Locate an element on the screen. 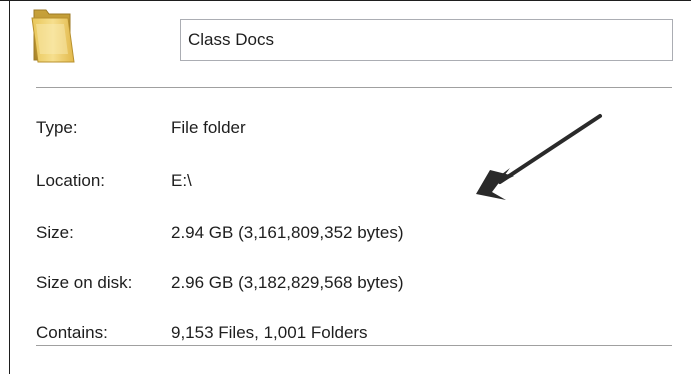 This screenshot has width=691, height=374. size-label: Size: is located at coordinates (55, 232).